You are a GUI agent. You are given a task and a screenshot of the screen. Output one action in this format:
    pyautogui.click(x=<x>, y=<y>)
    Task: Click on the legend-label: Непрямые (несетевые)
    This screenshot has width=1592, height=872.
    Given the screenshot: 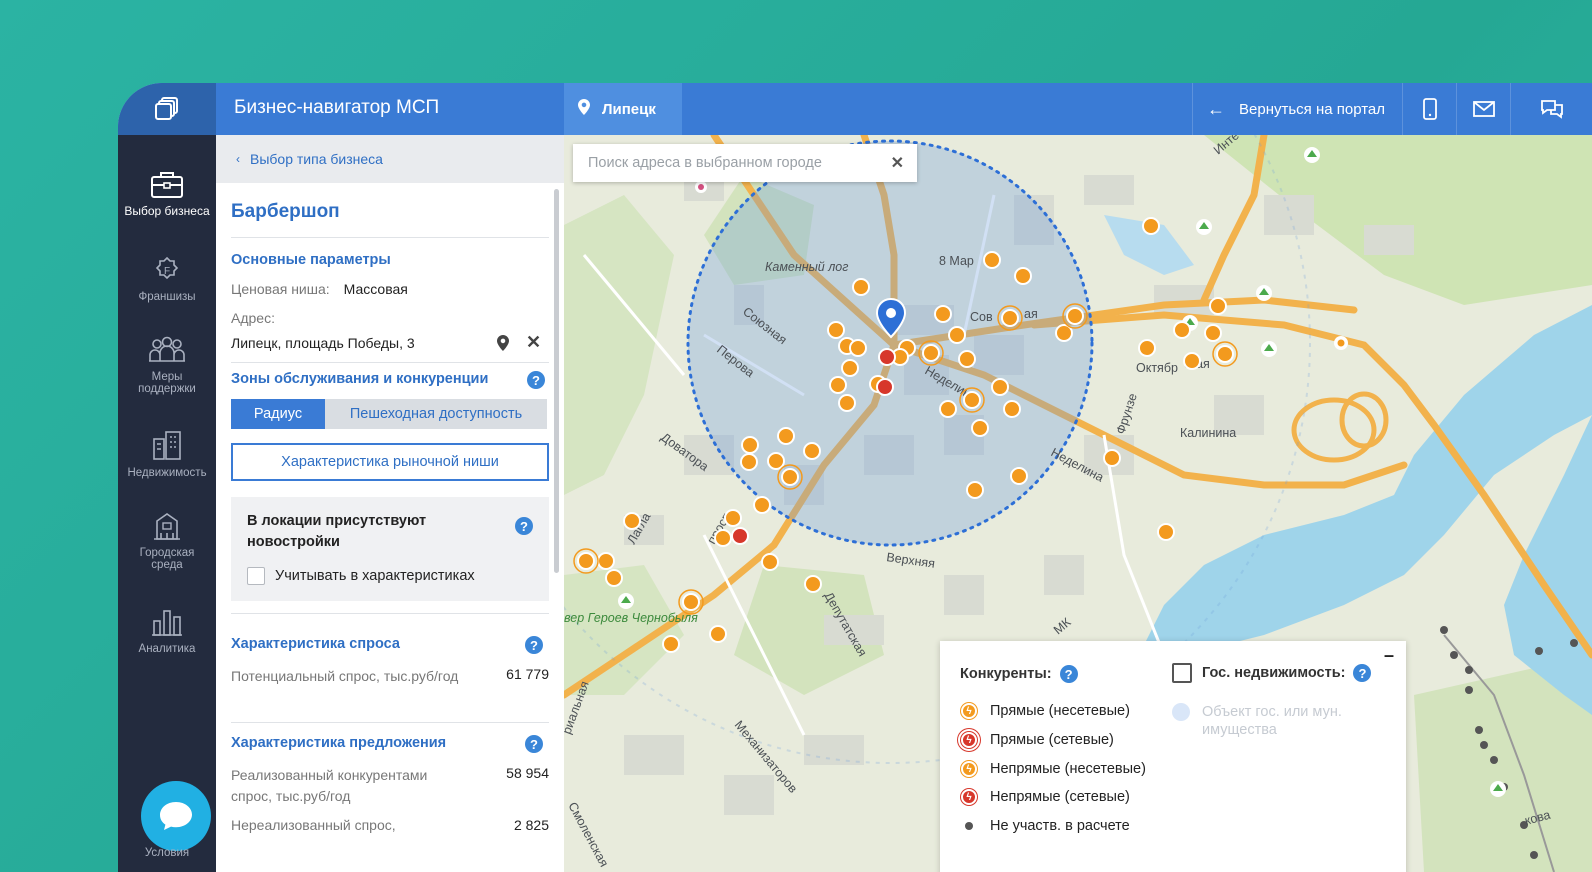 What is the action you would take?
    pyautogui.click(x=1068, y=769)
    